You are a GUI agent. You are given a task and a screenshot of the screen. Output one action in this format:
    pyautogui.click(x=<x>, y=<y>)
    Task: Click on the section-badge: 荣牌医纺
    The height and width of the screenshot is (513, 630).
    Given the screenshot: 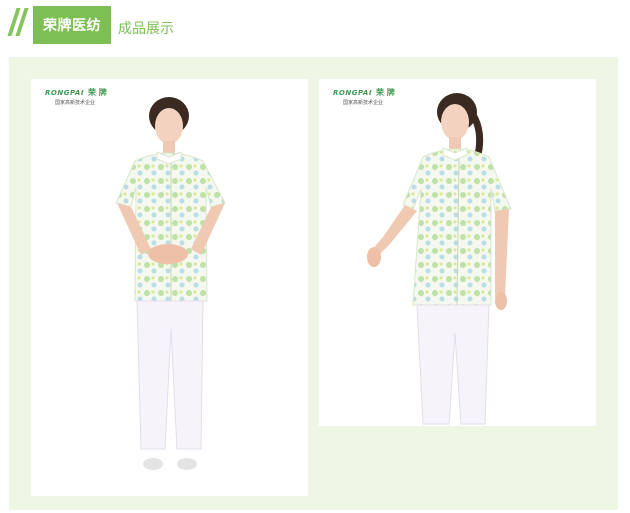 What is the action you would take?
    pyautogui.click(x=72, y=25)
    